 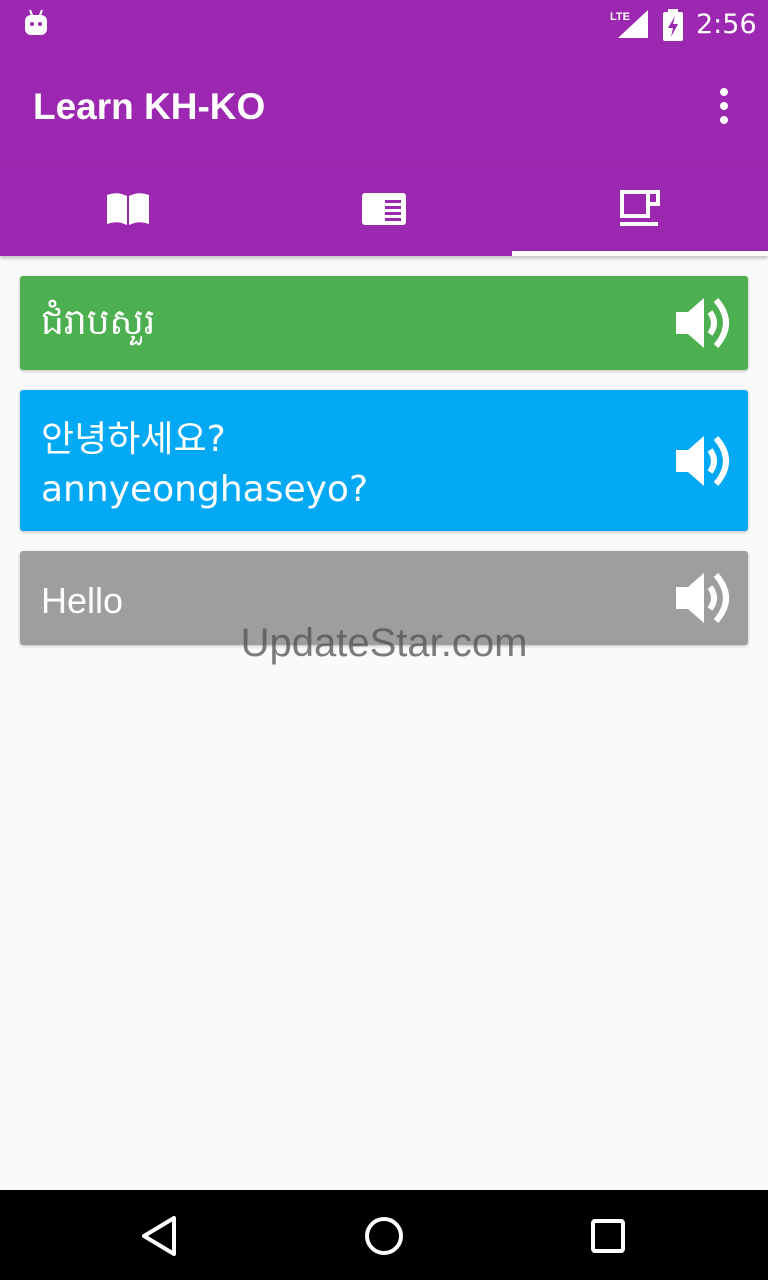 I want to click on status-time: 2:56, so click(x=726, y=24).